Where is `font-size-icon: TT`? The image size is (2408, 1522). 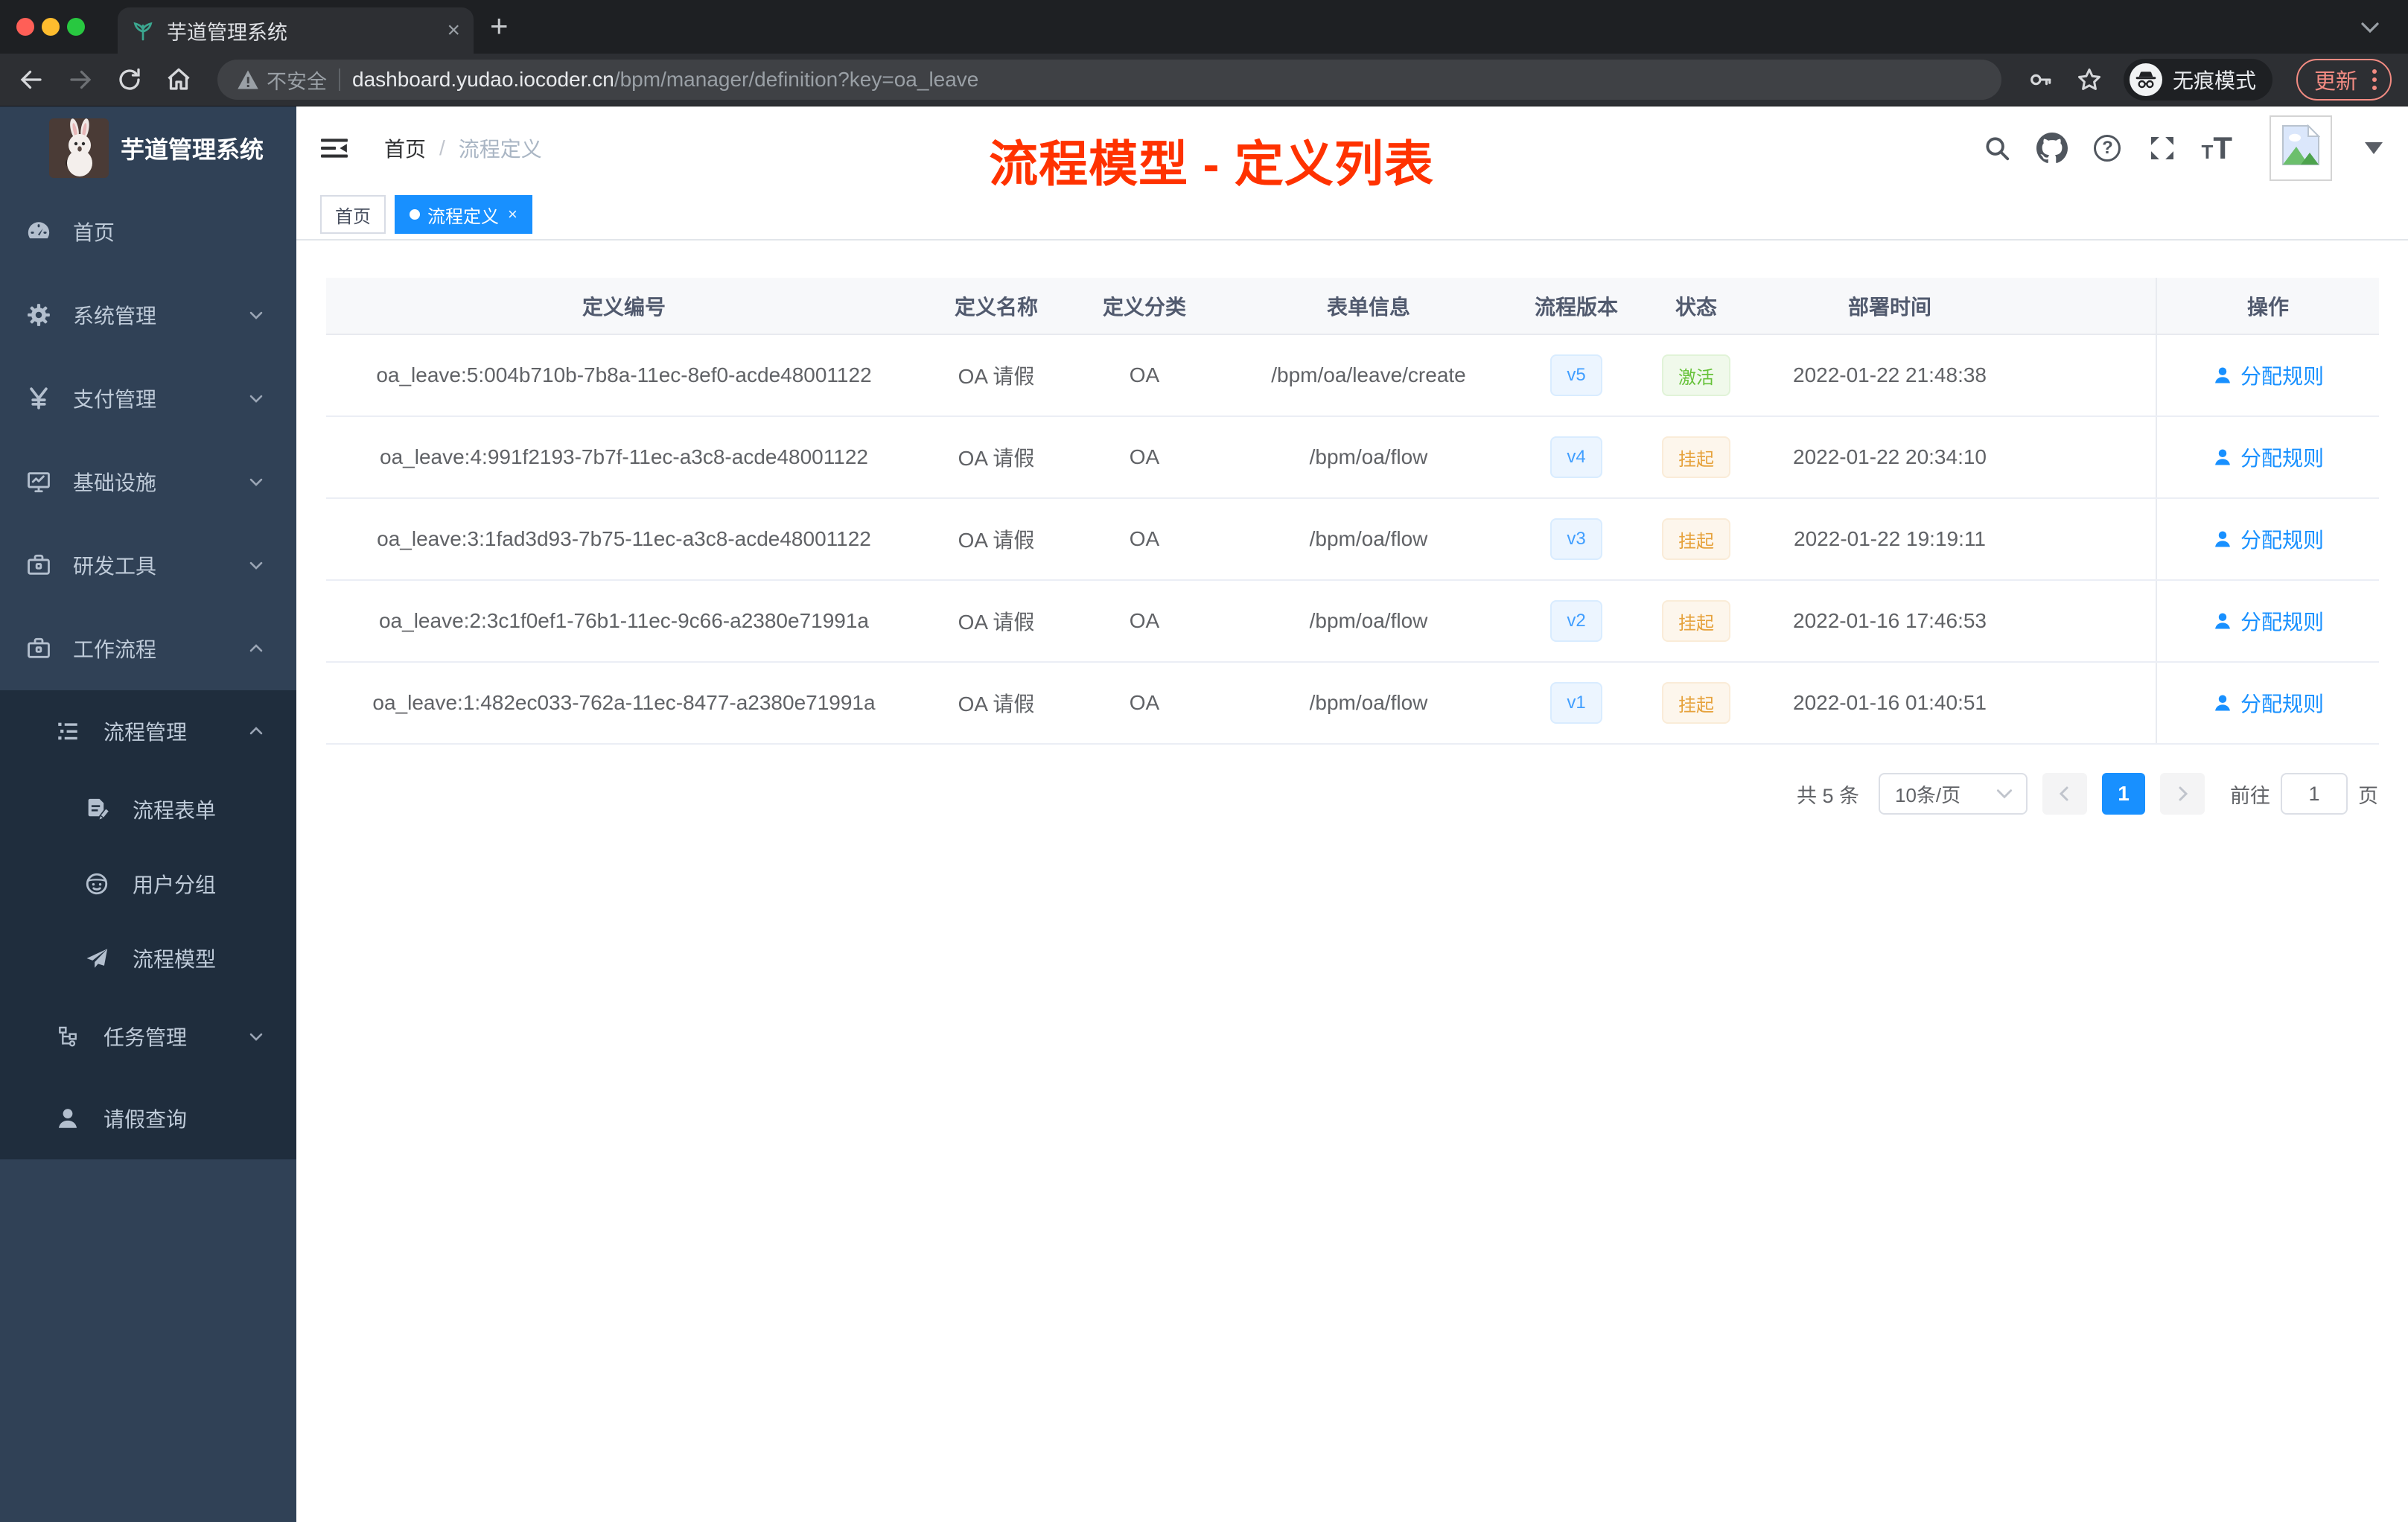 font-size-icon: TT is located at coordinates (2216, 148).